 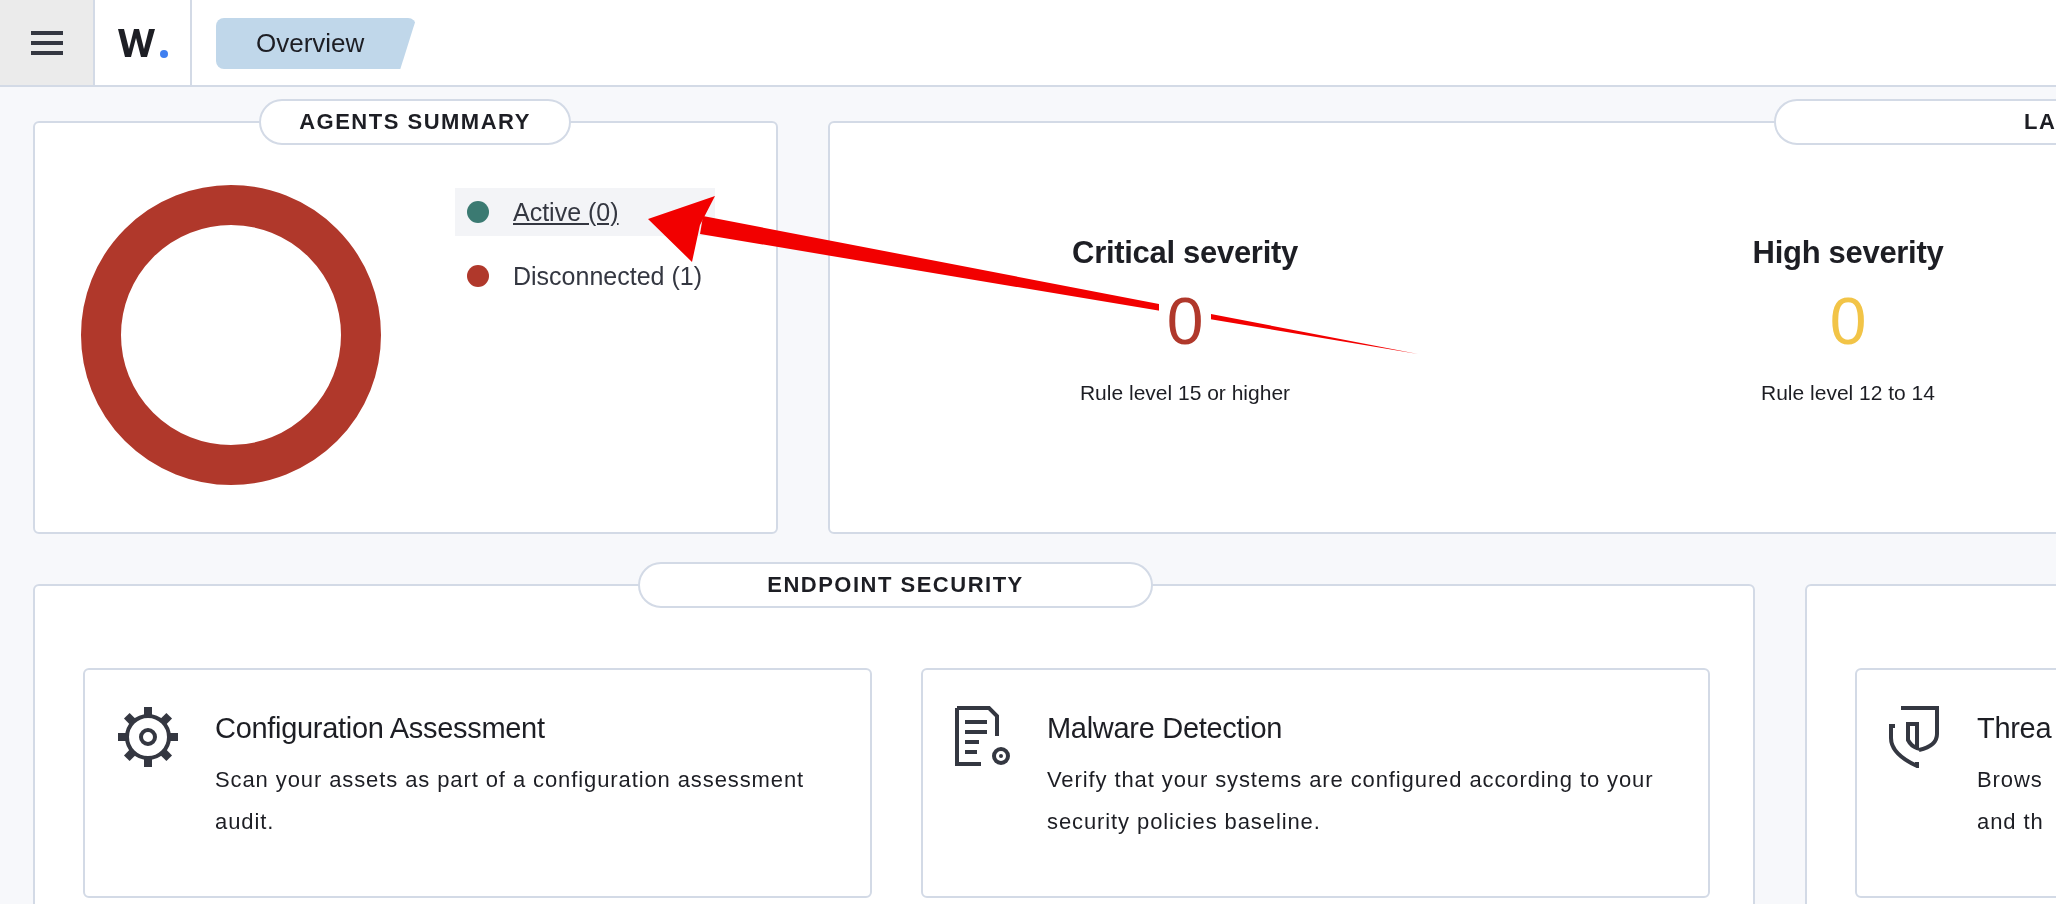 I want to click on module-card: Configuration Assessment Scan your assets as part of a configuration assessment audit., so click(x=477, y=783).